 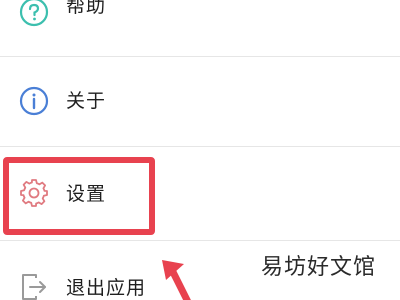 What do you see at coordinates (34, 287) in the screenshot?
I see `exit-app-icon` at bounding box center [34, 287].